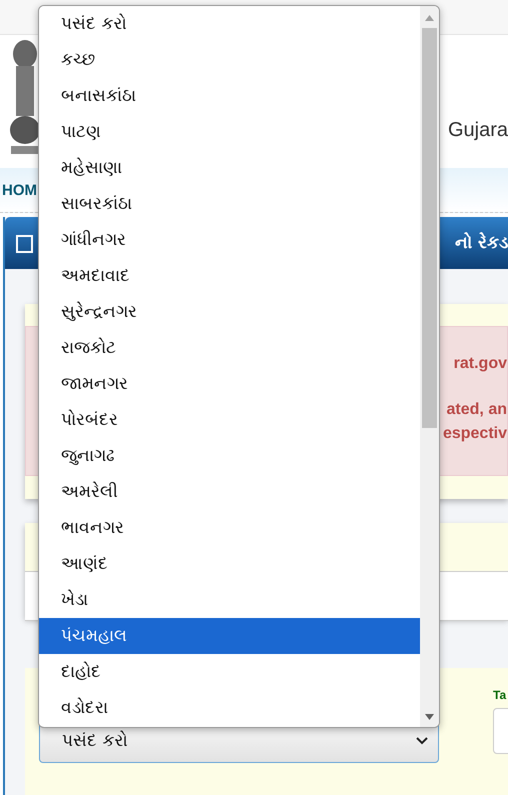 The image size is (508, 795). What do you see at coordinates (476, 410) in the screenshot?
I see `alert-text: ated, an` at bounding box center [476, 410].